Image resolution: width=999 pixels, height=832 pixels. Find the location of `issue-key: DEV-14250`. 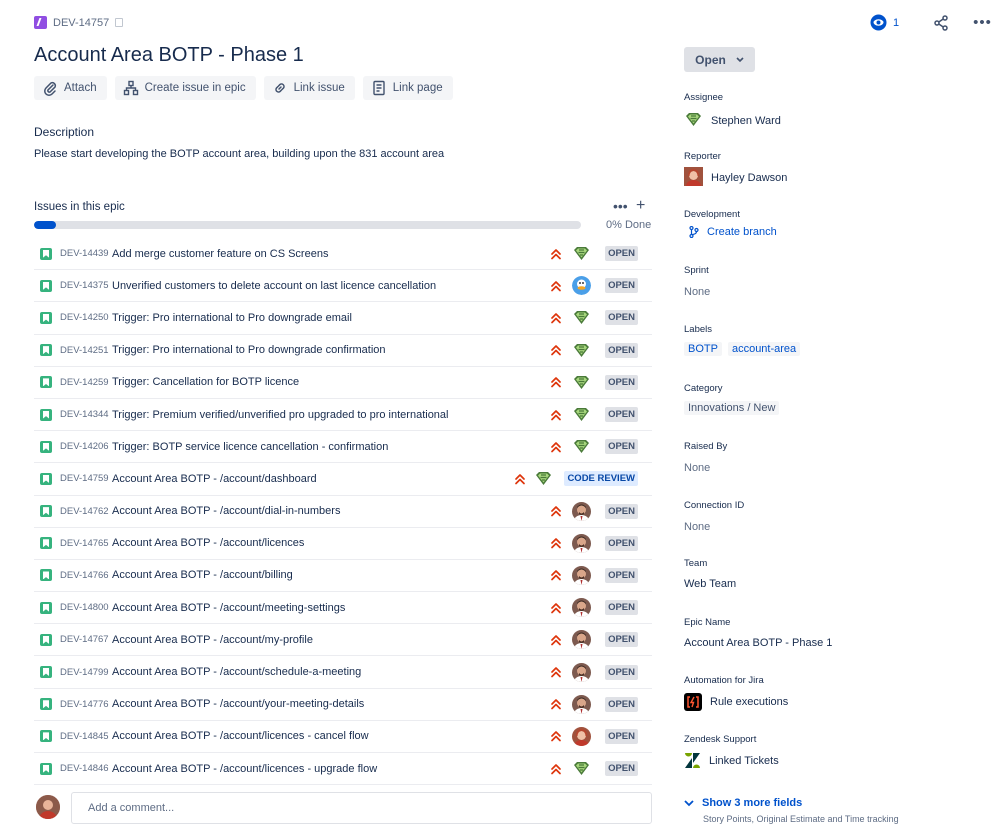

issue-key: DEV-14250 is located at coordinates (84, 317).